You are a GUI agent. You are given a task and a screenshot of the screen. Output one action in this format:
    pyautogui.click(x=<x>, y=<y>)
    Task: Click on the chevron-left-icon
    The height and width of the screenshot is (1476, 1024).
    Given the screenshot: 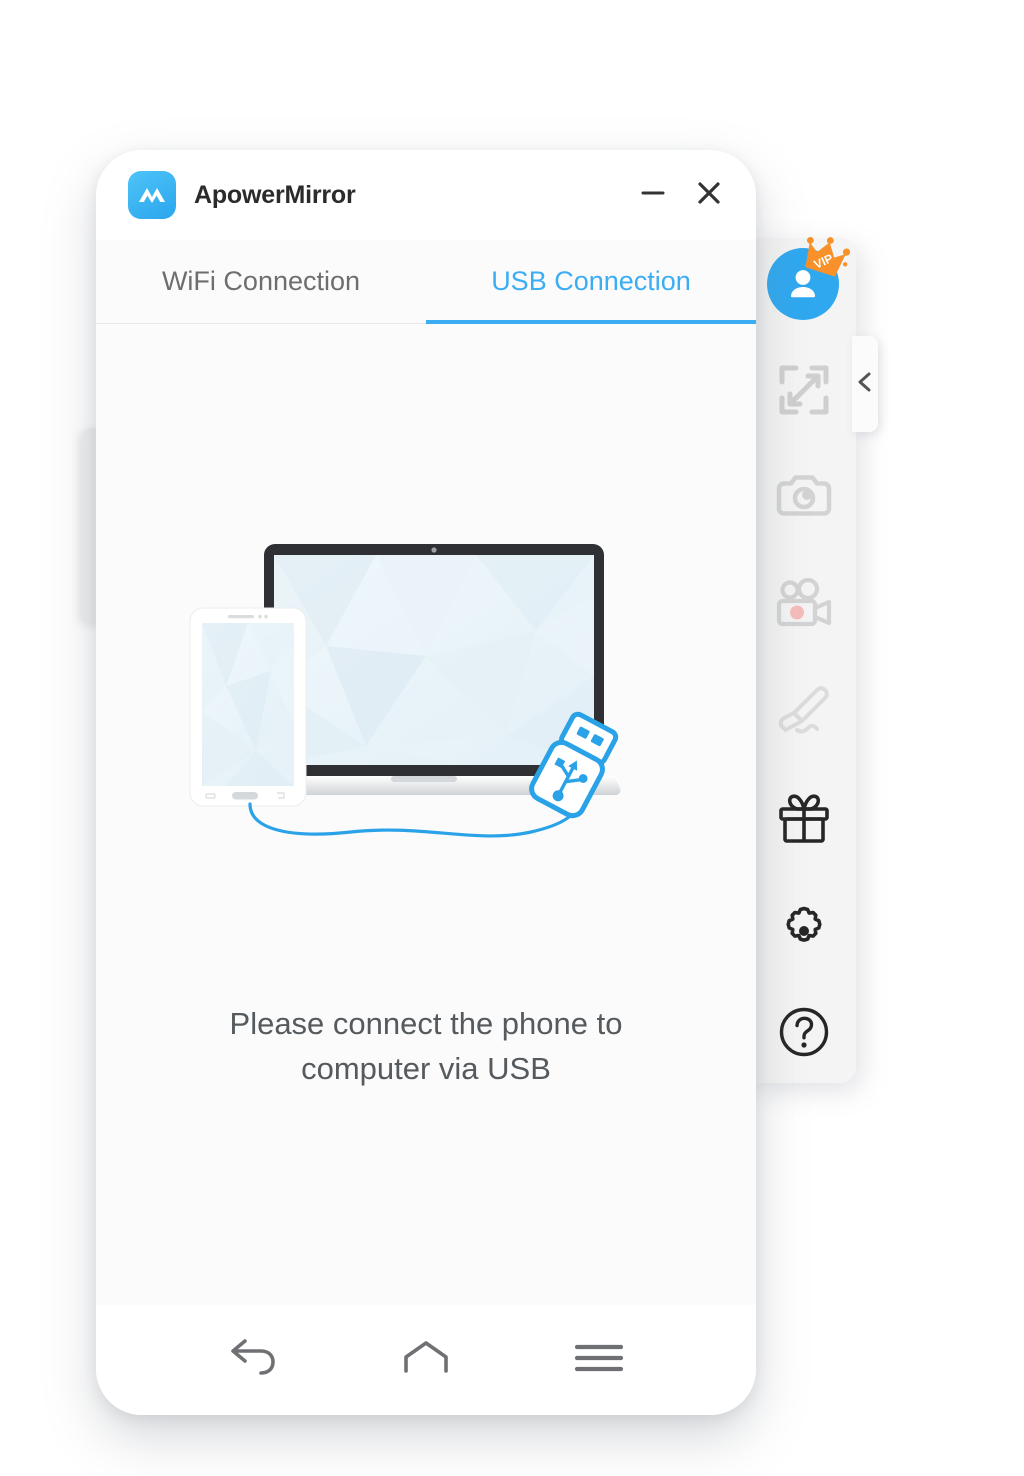 What is the action you would take?
    pyautogui.click(x=865, y=384)
    